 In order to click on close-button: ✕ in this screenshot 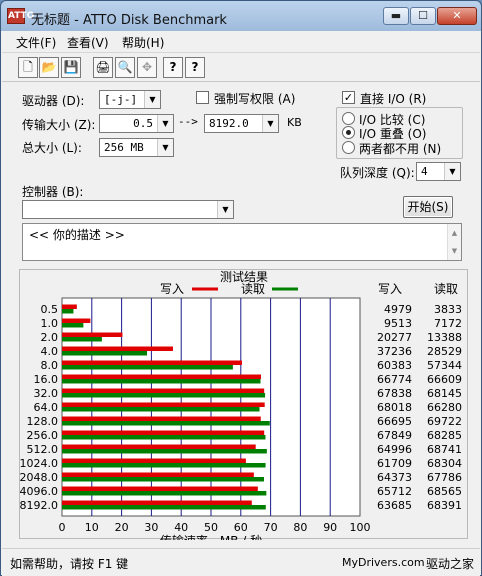, I will do `click(457, 16)`.